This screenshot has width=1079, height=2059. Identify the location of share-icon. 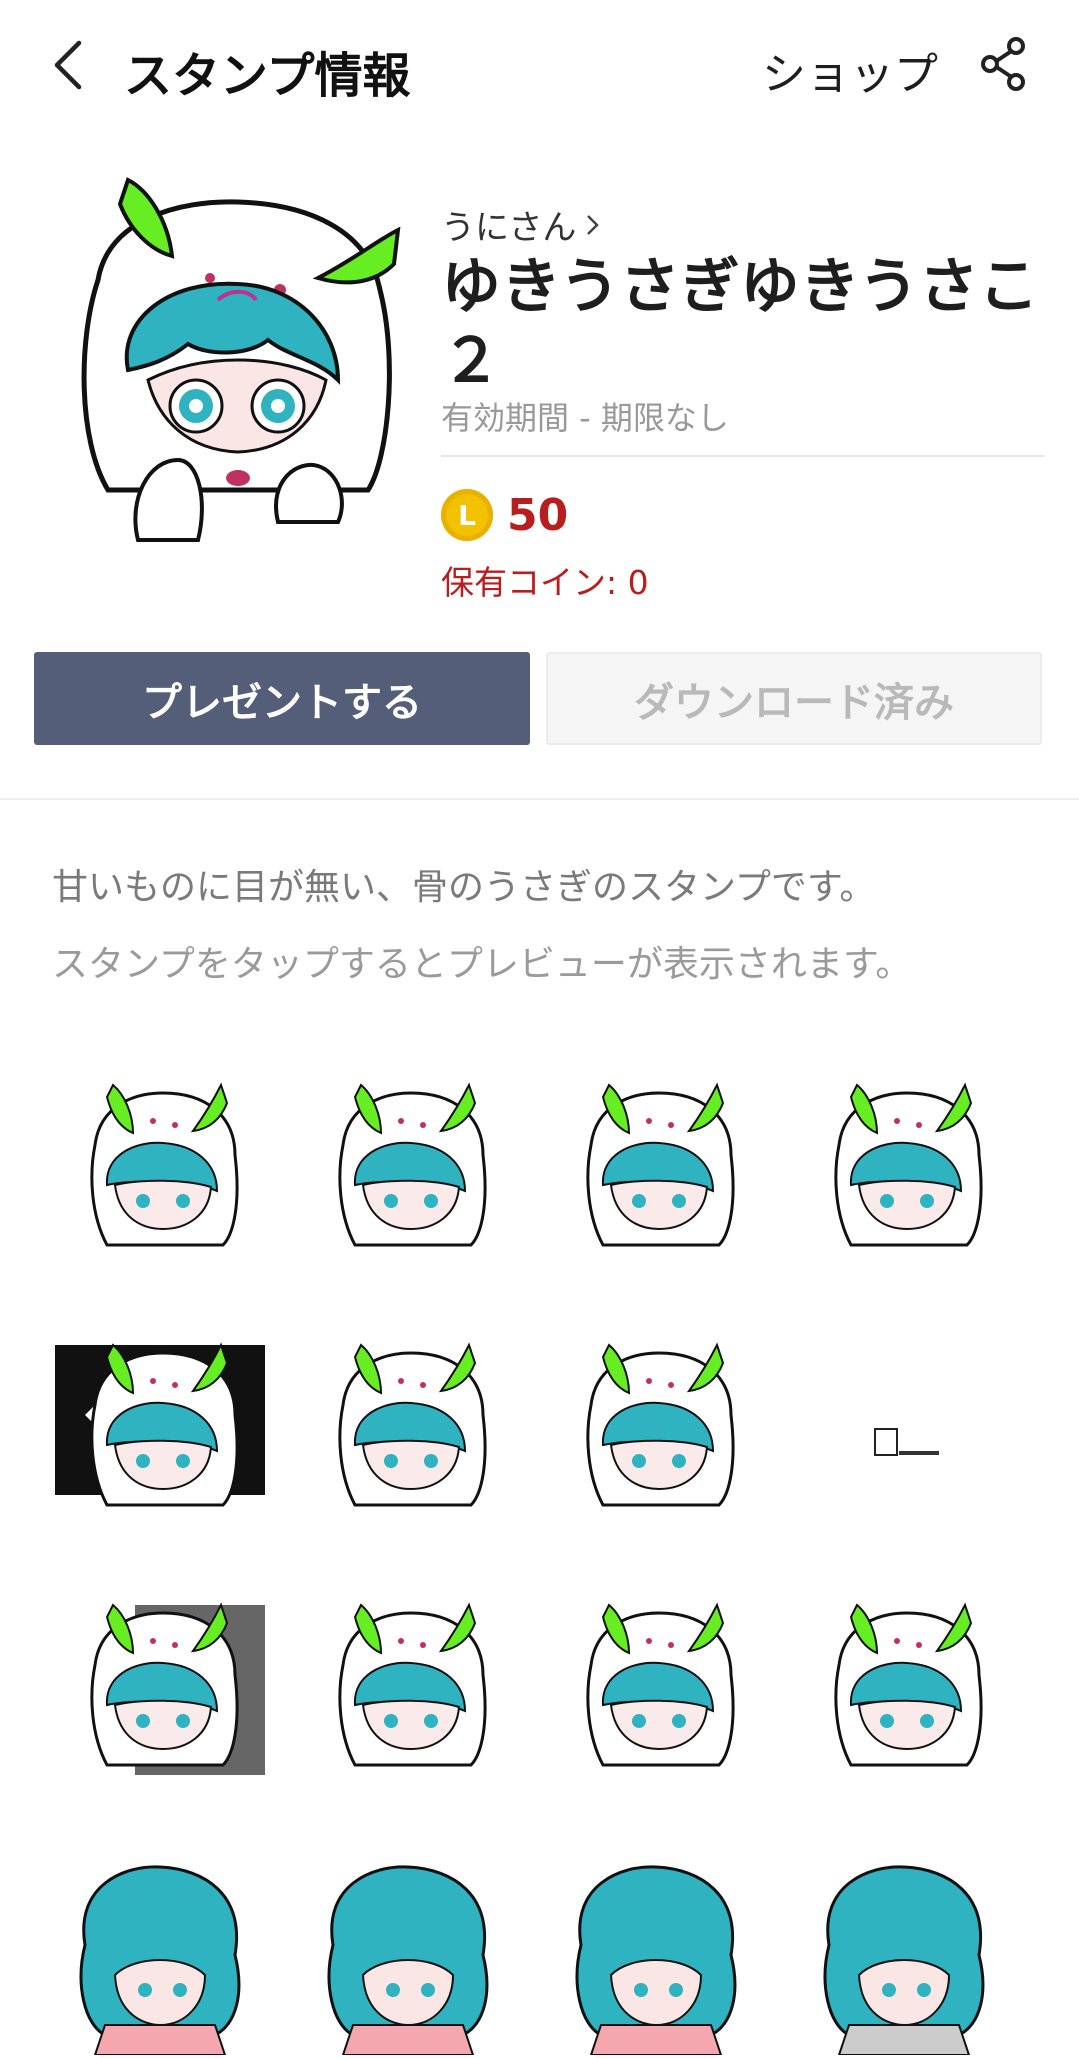
(1003, 64).